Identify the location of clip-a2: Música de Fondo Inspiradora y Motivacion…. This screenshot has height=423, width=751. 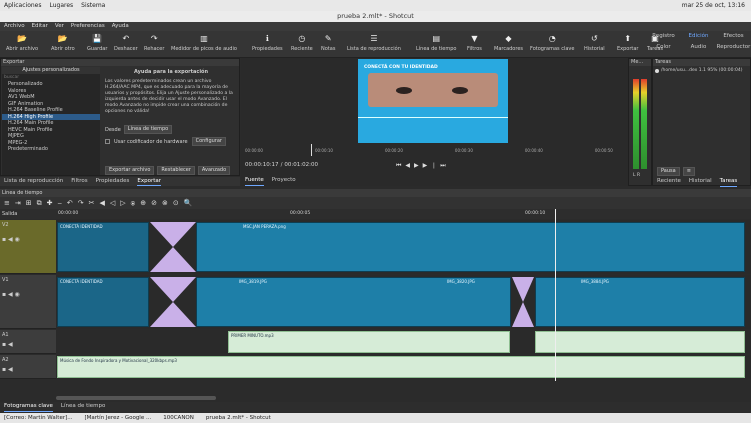
(401, 367).